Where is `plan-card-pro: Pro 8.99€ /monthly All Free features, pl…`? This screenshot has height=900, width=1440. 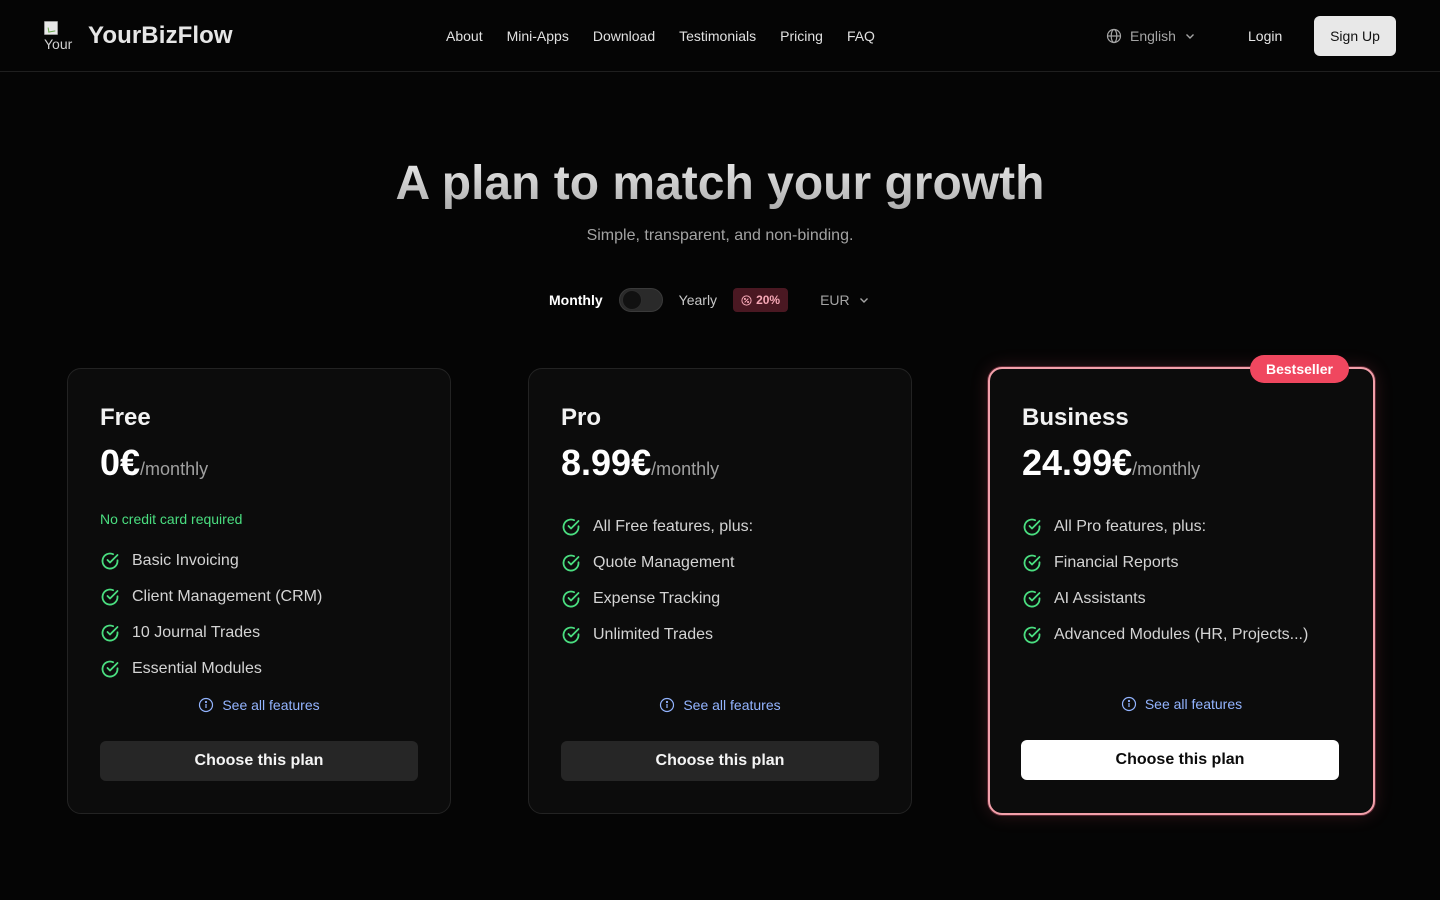
plan-card-pro: Pro 8.99€ /monthly All Free features, pl… is located at coordinates (720, 591).